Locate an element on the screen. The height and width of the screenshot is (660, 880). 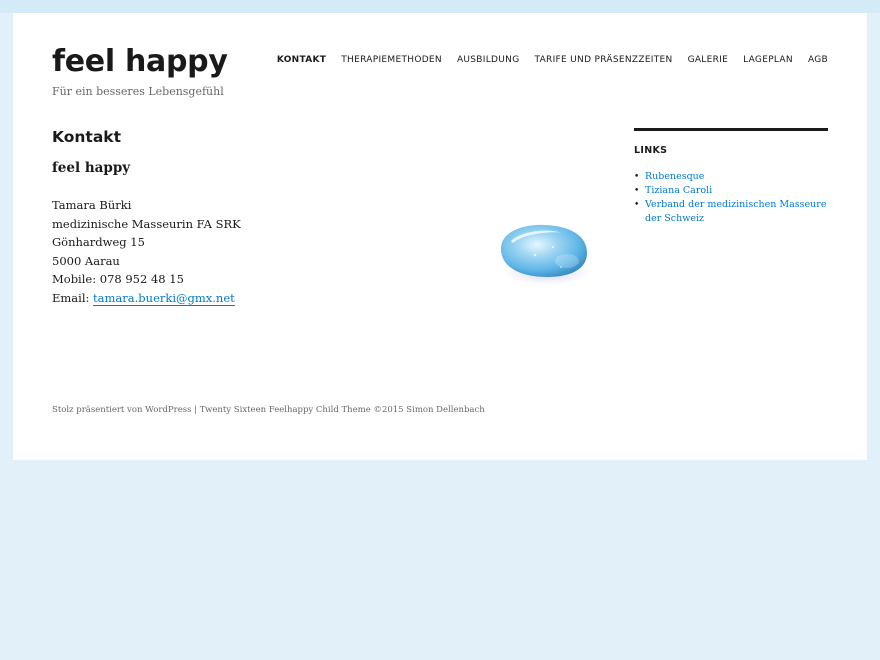
nav-item-lageplan: Lageplan is located at coordinates (768, 56).